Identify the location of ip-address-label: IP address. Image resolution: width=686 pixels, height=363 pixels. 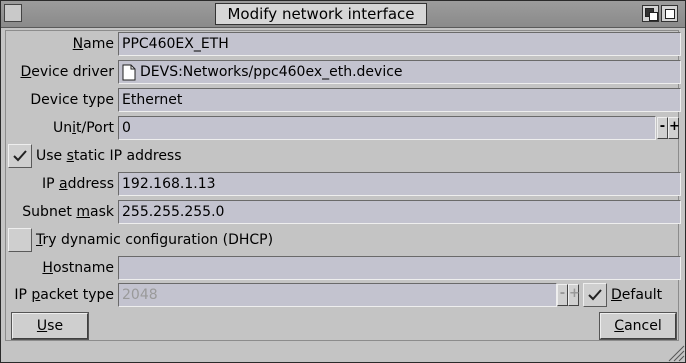
(77, 184).